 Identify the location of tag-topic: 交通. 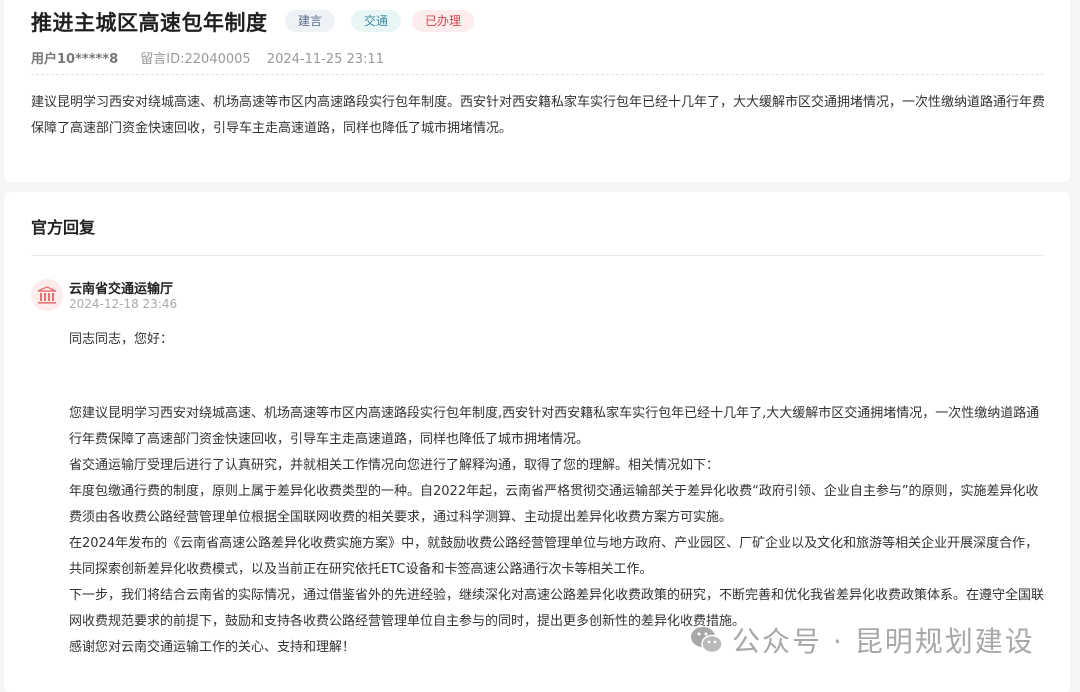
(376, 21).